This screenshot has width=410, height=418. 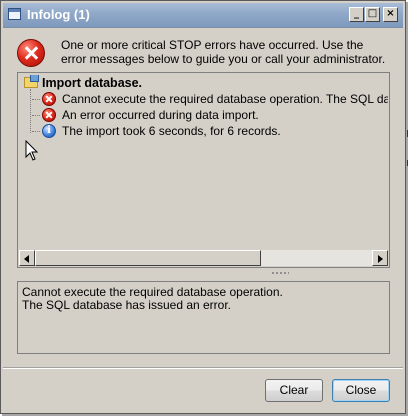 I want to click on separator, so click(x=203, y=368).